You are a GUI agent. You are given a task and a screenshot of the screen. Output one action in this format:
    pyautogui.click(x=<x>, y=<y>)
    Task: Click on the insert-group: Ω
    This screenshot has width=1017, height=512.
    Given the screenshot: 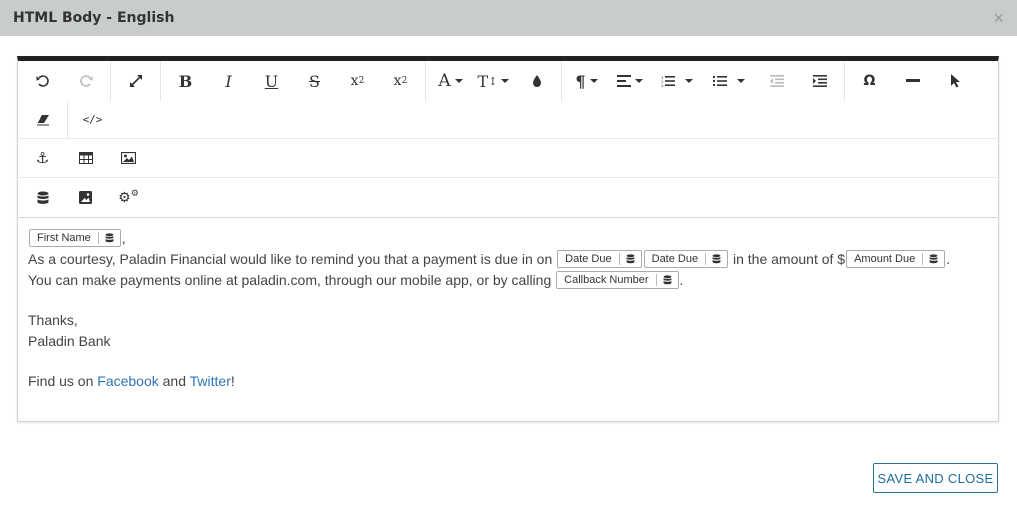 What is the action you would take?
    pyautogui.click(x=912, y=81)
    